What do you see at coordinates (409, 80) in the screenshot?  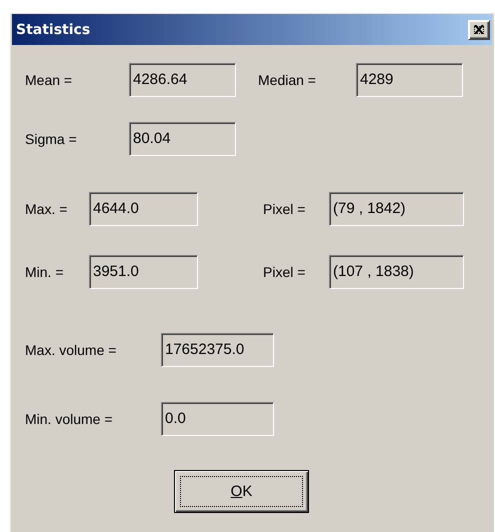 I see `value-field: 4289` at bounding box center [409, 80].